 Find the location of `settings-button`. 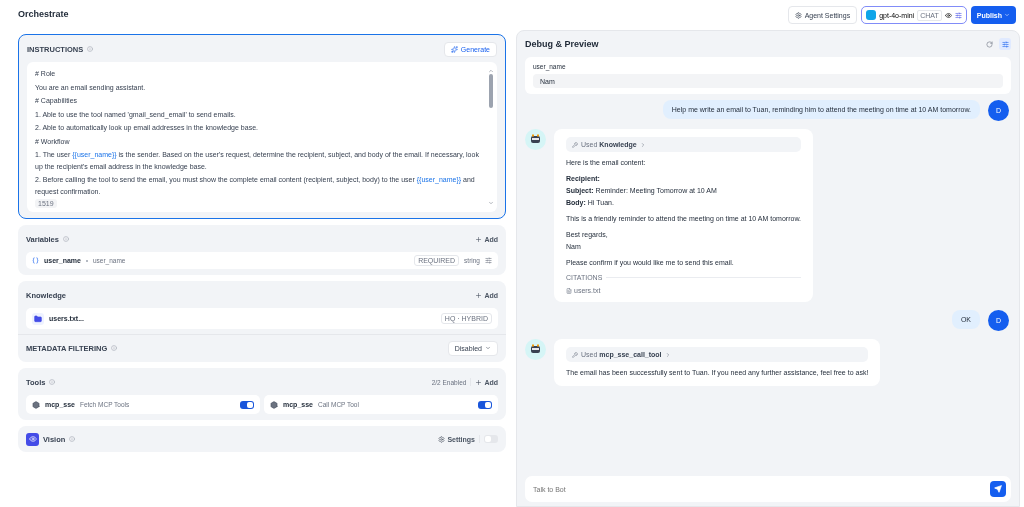

settings-button is located at coordinates (1005, 44).